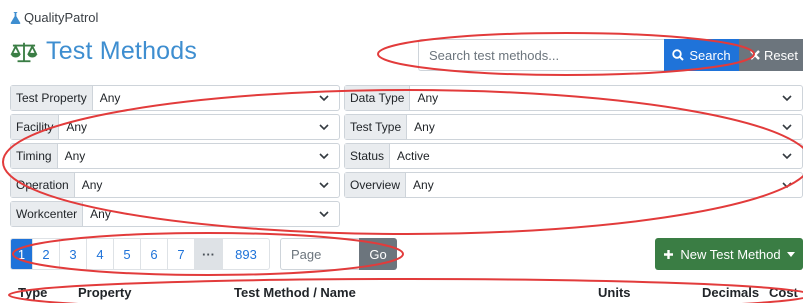 The width and height of the screenshot is (803, 303). I want to click on overview-select: Overview Any, so click(573, 185).